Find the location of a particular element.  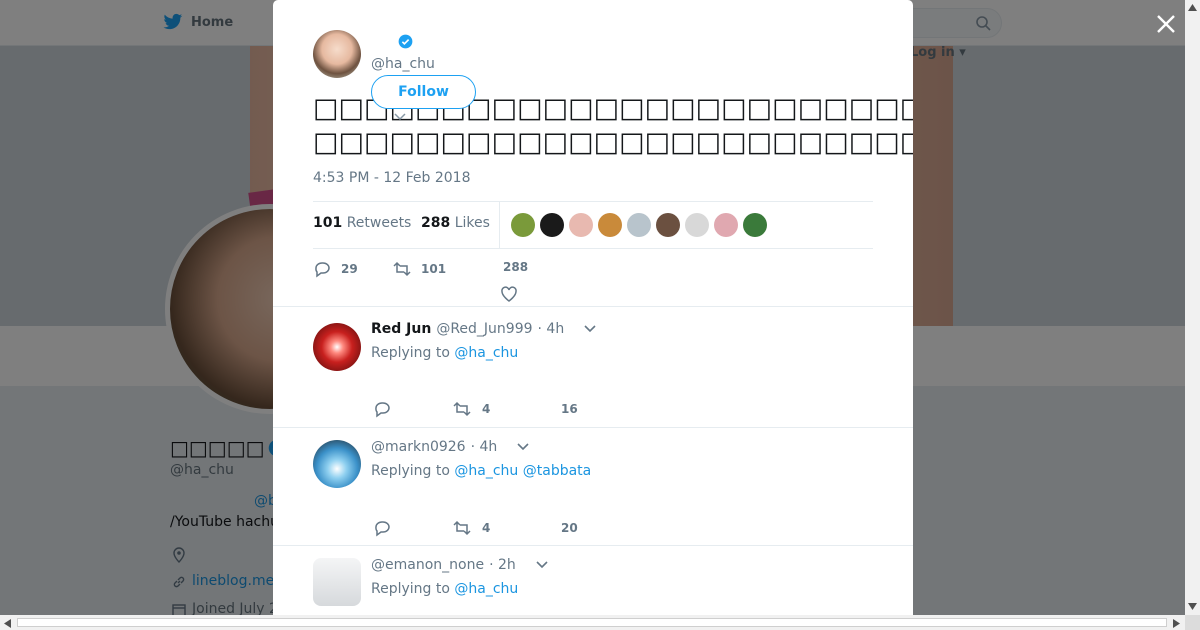

reply-header: @markn0926 · 4h is located at coordinates (450, 447).